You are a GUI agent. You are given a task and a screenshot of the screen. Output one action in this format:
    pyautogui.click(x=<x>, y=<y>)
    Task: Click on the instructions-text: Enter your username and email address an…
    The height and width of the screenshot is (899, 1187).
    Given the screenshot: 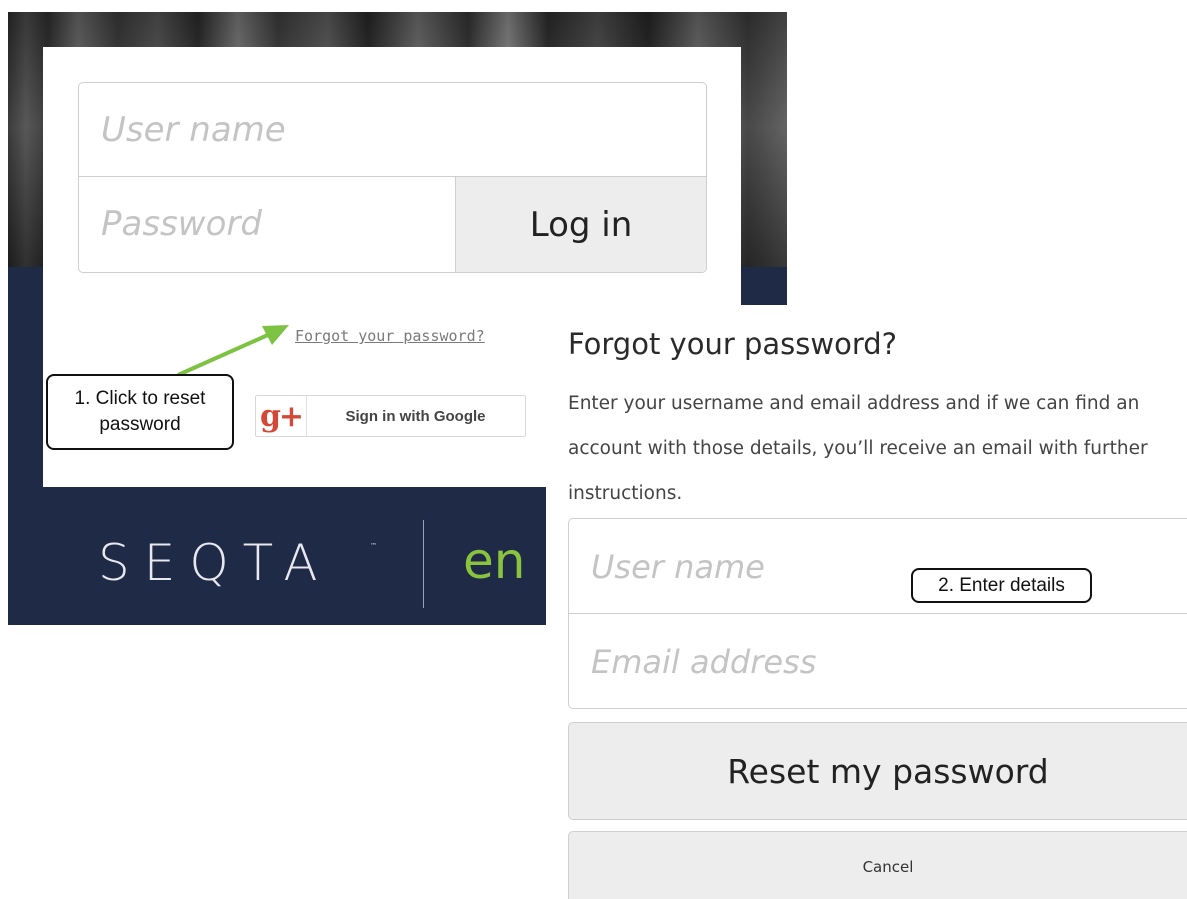 What is the action you would take?
    pyautogui.click(x=858, y=448)
    